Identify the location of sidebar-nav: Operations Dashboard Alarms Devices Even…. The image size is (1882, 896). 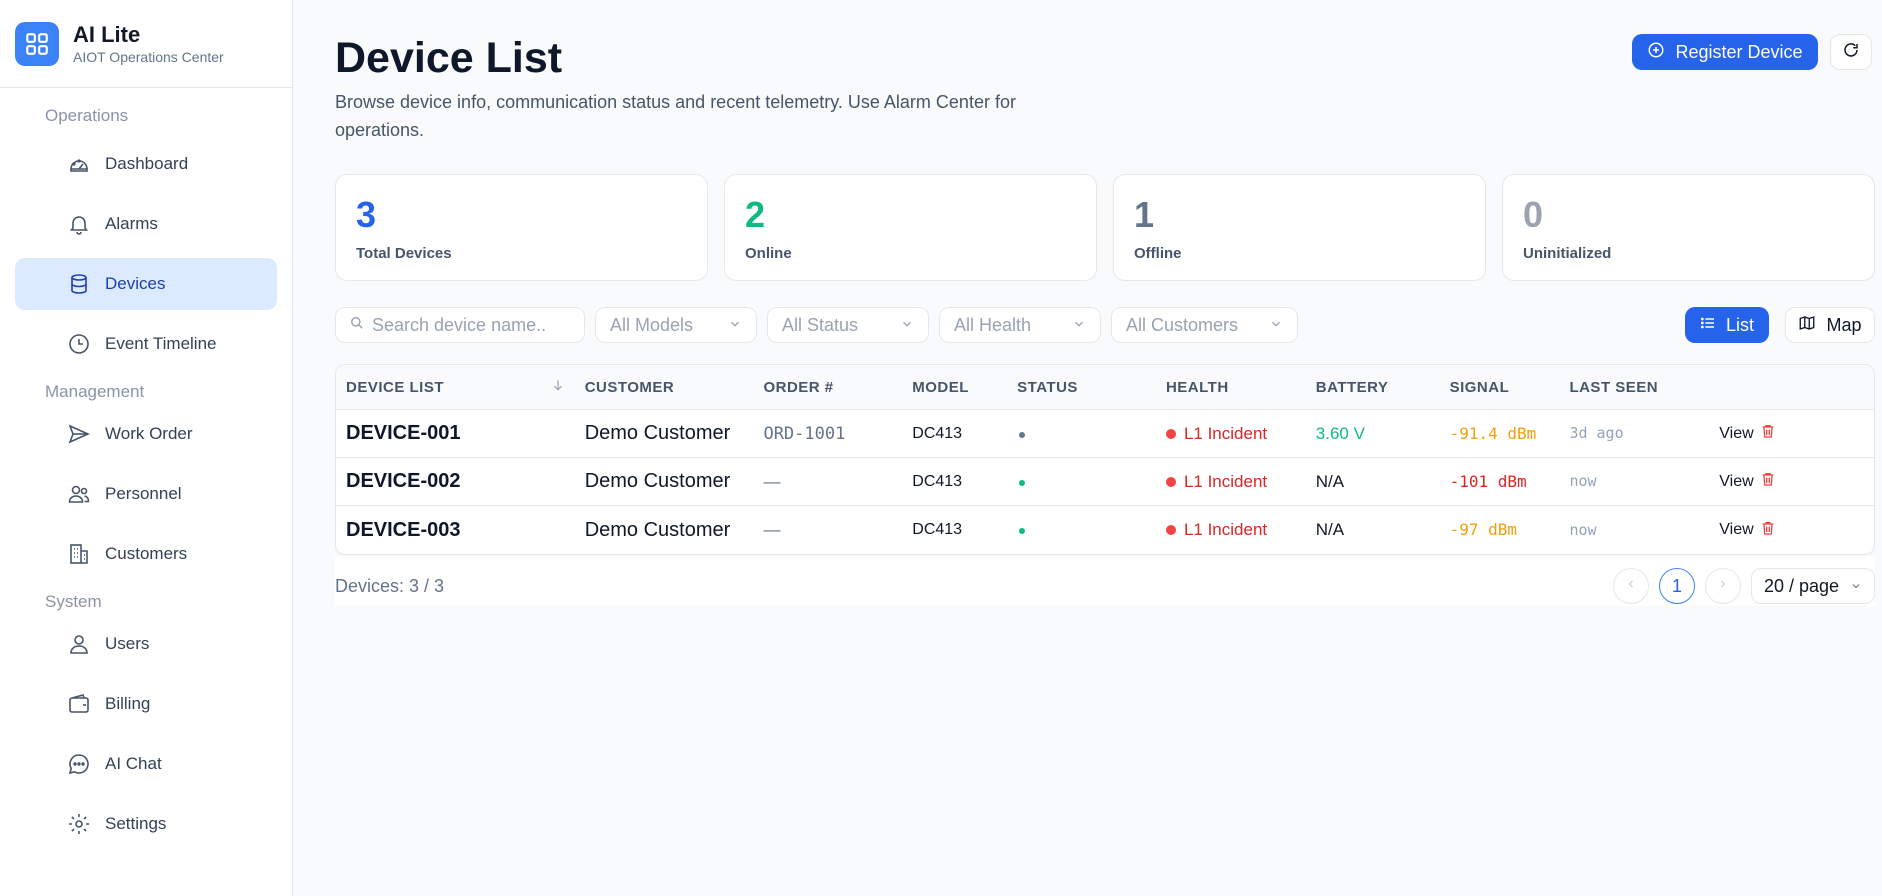
(146, 469).